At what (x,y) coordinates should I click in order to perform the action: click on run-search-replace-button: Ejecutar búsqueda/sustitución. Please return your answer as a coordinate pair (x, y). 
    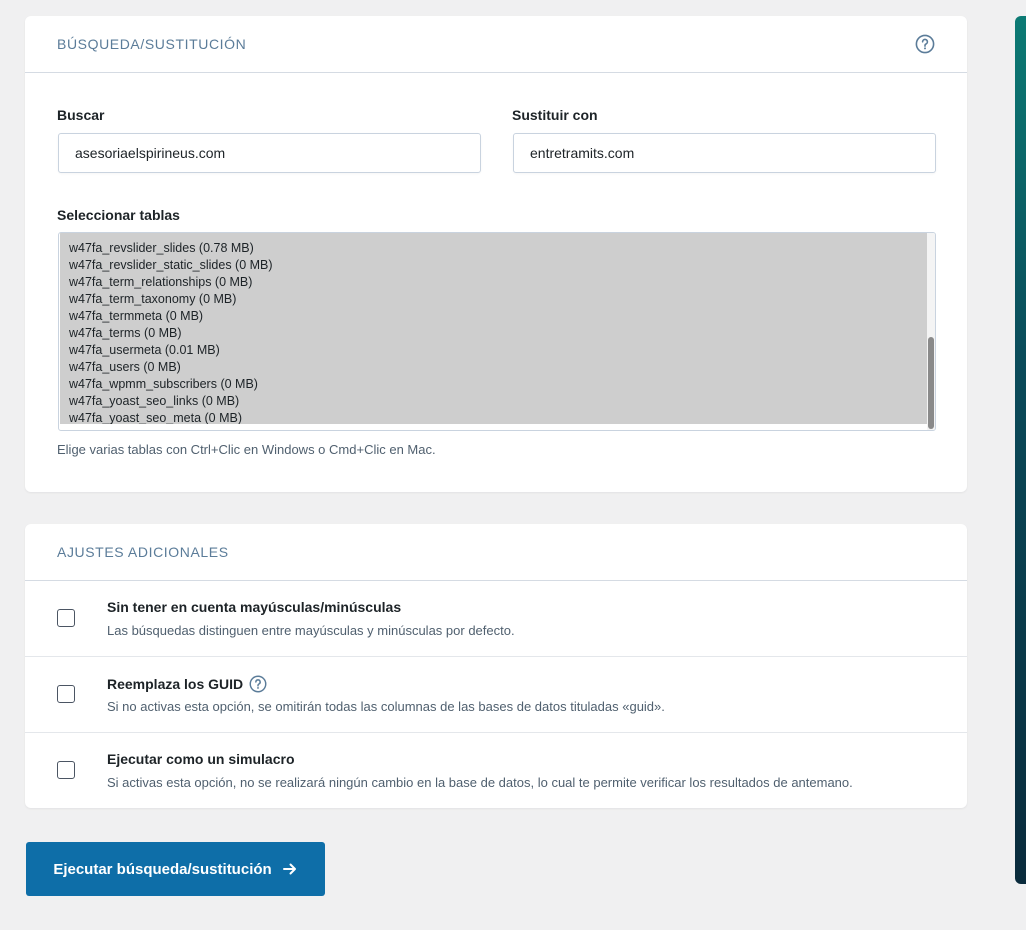
    Looking at the image, I should click on (175, 869).